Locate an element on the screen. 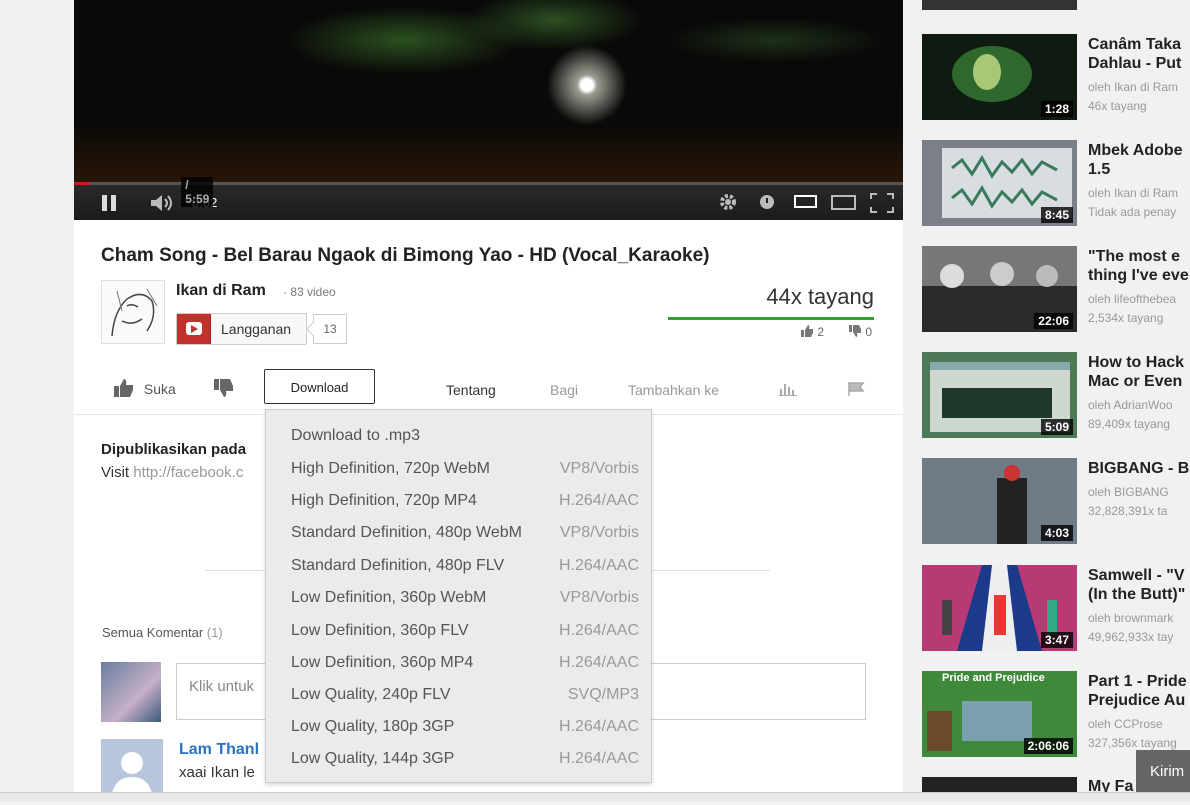 This screenshot has width=1190, height=805. thumbs-up-icon is located at coordinates (123, 388).